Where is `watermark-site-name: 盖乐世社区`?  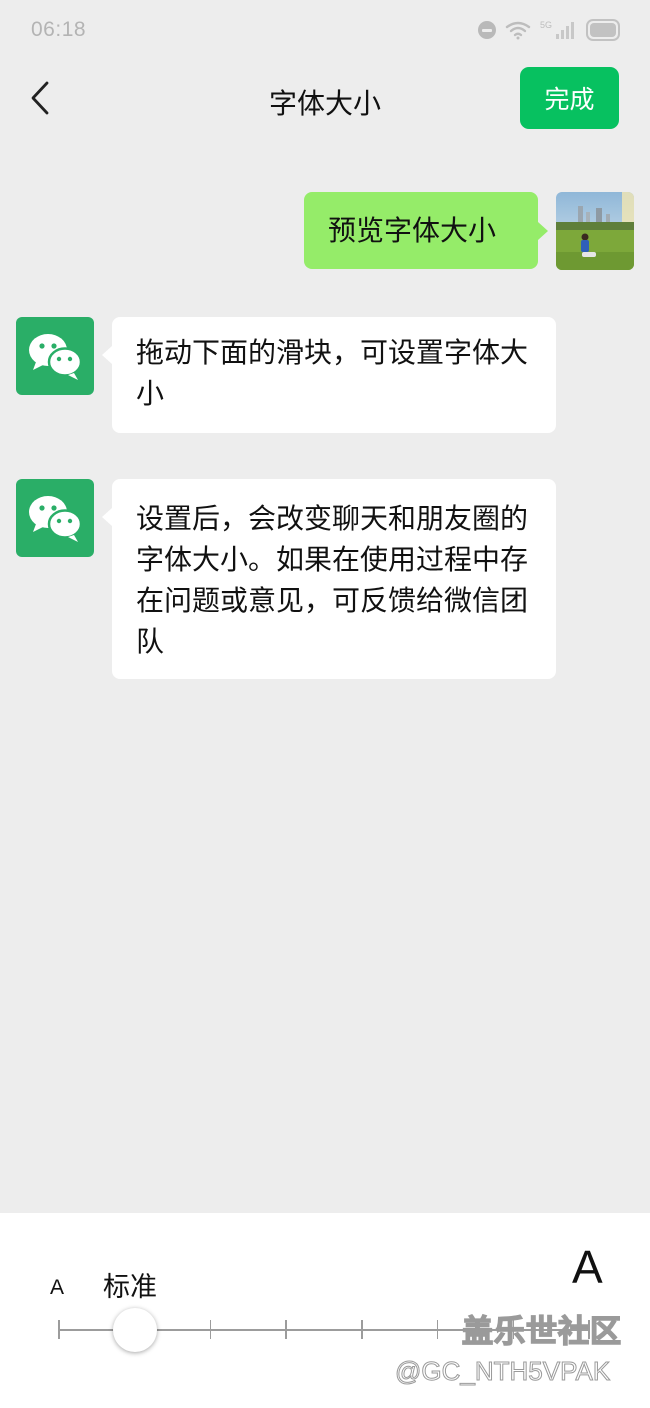
watermark-site-name: 盖乐世社区 is located at coordinates (541, 1332).